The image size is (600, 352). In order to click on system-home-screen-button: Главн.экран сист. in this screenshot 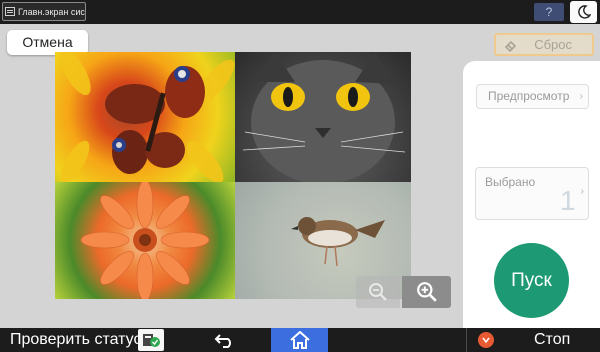, I will do `click(44, 11)`.